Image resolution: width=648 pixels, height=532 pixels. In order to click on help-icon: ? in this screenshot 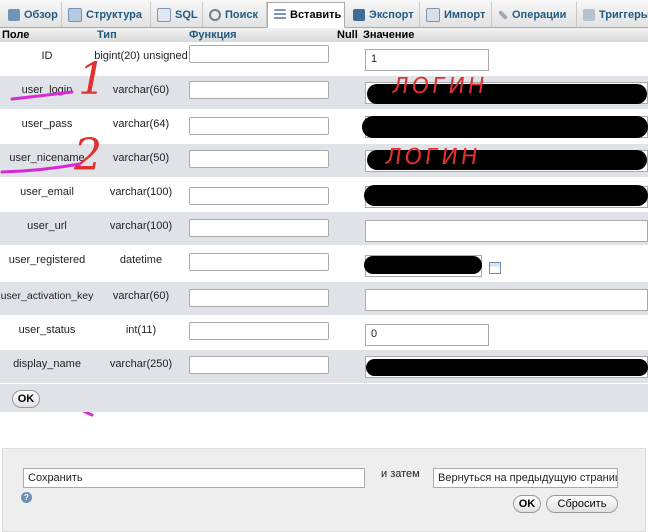, I will do `click(26, 497)`.